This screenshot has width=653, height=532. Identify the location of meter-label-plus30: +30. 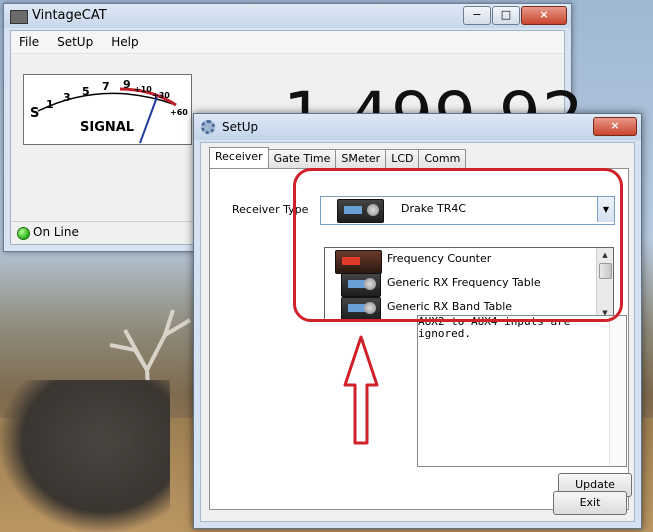
(161, 95).